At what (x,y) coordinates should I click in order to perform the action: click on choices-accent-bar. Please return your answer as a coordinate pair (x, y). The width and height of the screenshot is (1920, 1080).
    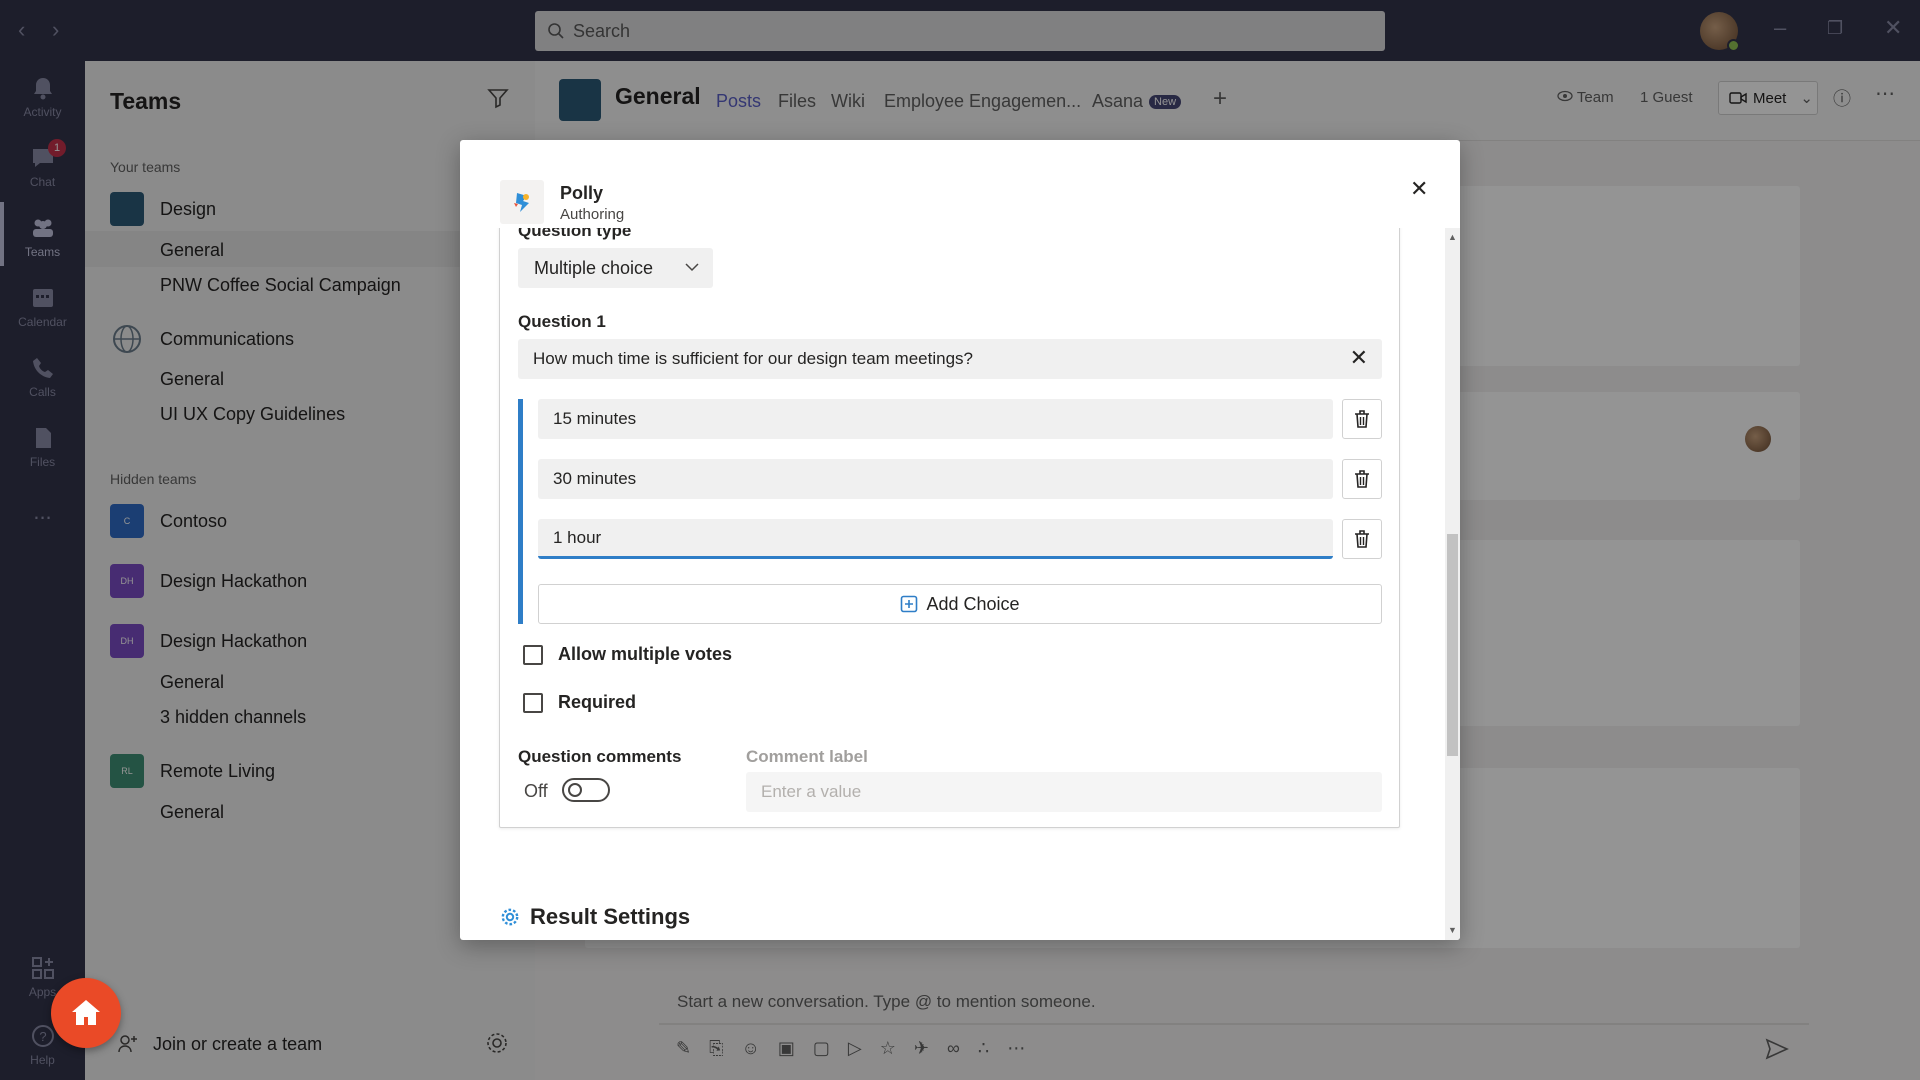
    Looking at the image, I should click on (520, 511).